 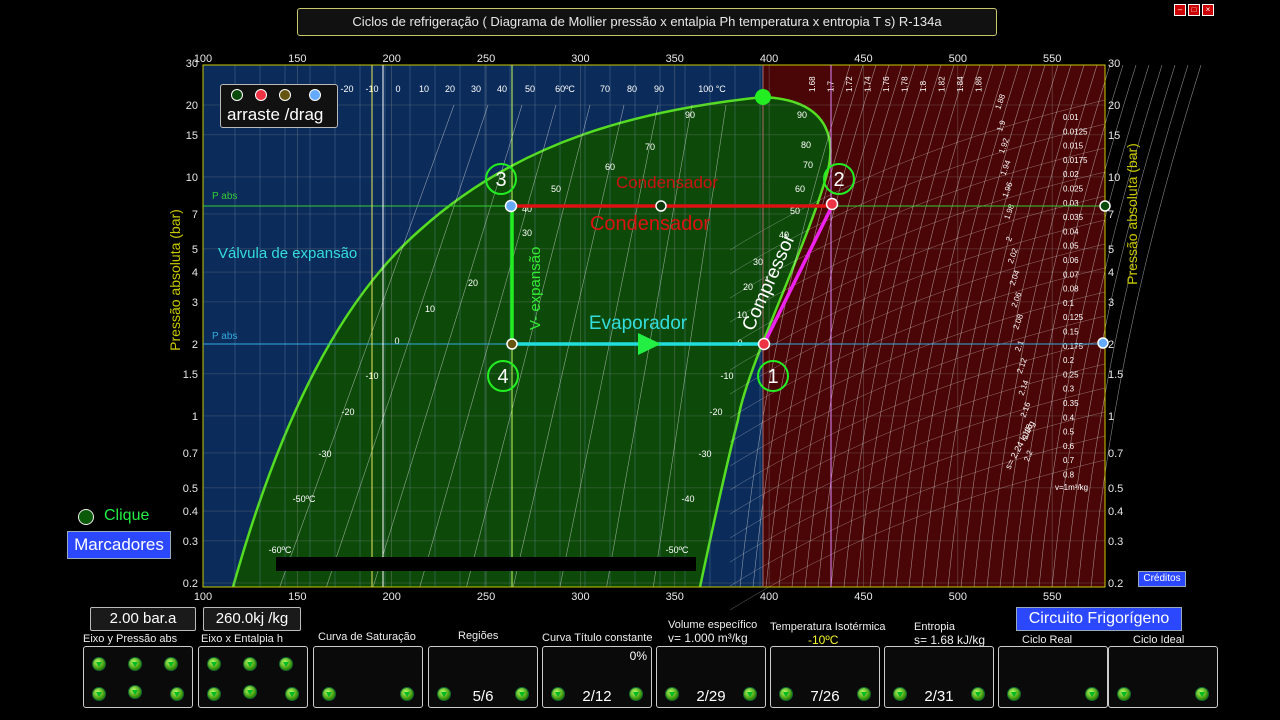 What do you see at coordinates (939, 677) in the screenshot?
I see `control-panel: 2/31` at bounding box center [939, 677].